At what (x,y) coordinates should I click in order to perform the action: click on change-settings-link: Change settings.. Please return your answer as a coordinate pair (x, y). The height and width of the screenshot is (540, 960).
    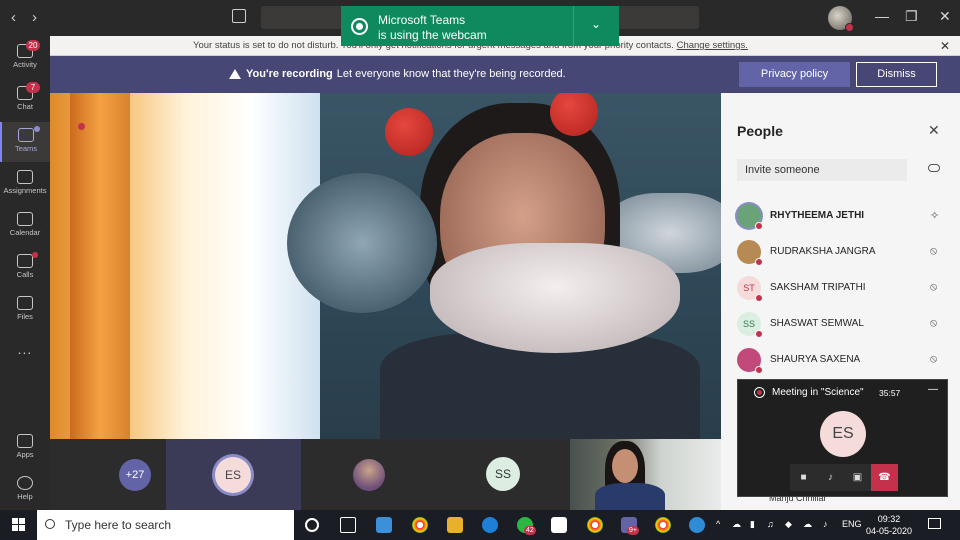
    Looking at the image, I should click on (712, 45).